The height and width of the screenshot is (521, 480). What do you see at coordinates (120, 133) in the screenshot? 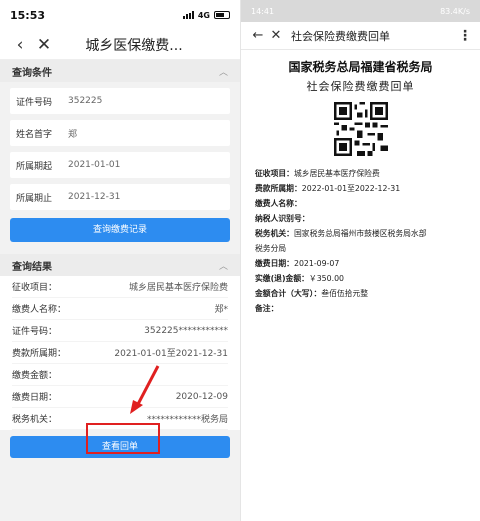
I see `name-initial-field: 姓名首字 郑` at bounding box center [120, 133].